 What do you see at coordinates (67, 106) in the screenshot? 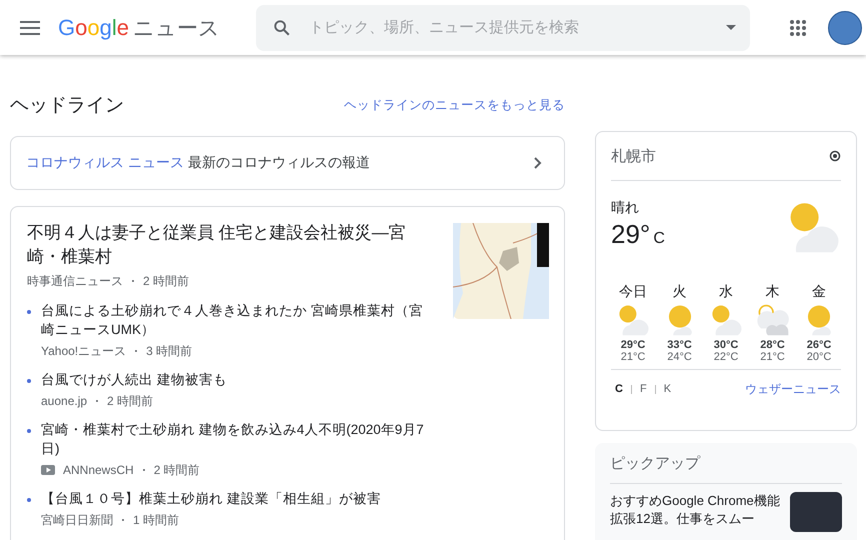
I see `section-title: ヘッドライン` at bounding box center [67, 106].